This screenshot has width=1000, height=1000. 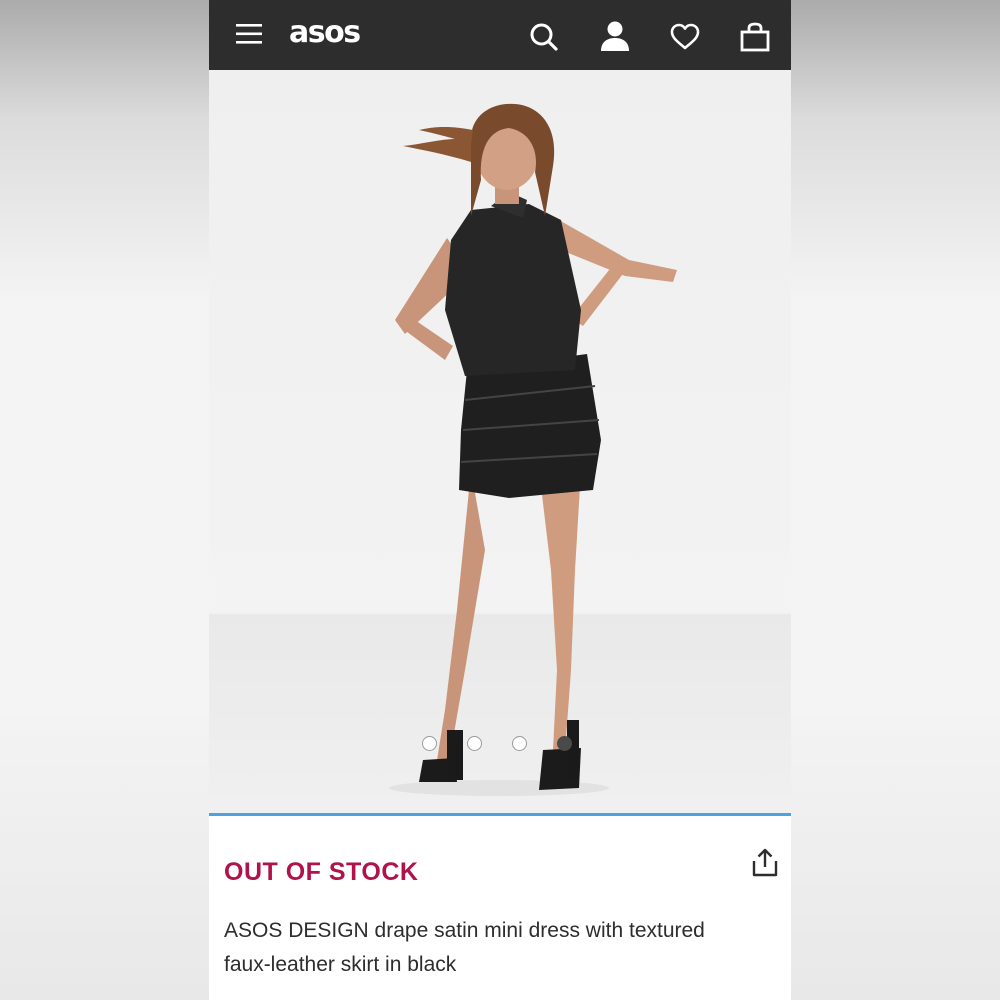 What do you see at coordinates (615, 36) in the screenshot?
I see `account-icon` at bounding box center [615, 36].